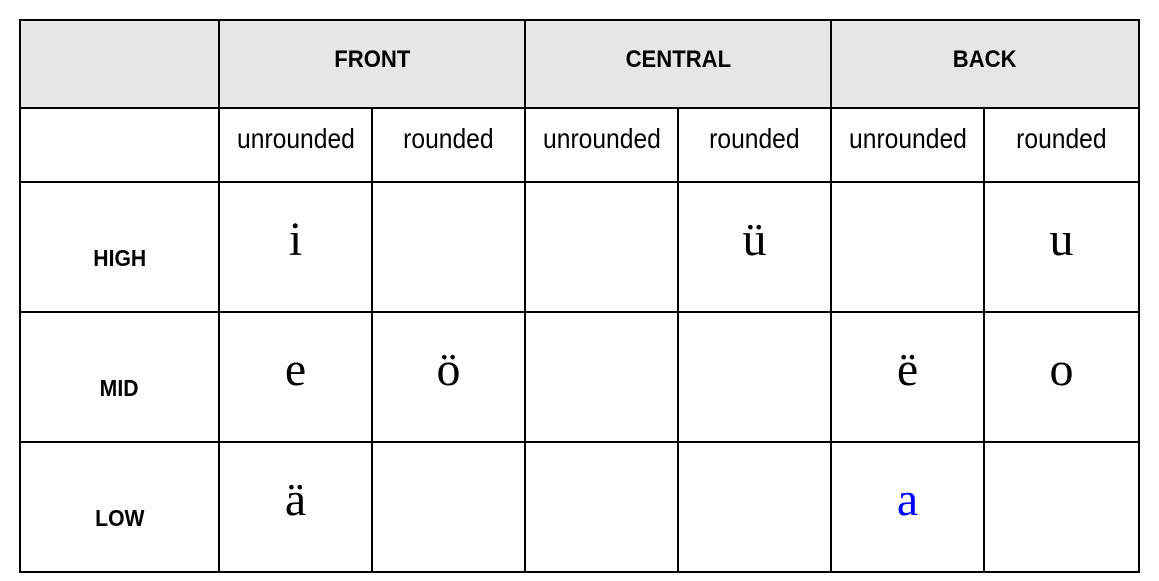 This screenshot has height=581, width=1159. I want to click on vowel-cell: ë, so click(907, 377).